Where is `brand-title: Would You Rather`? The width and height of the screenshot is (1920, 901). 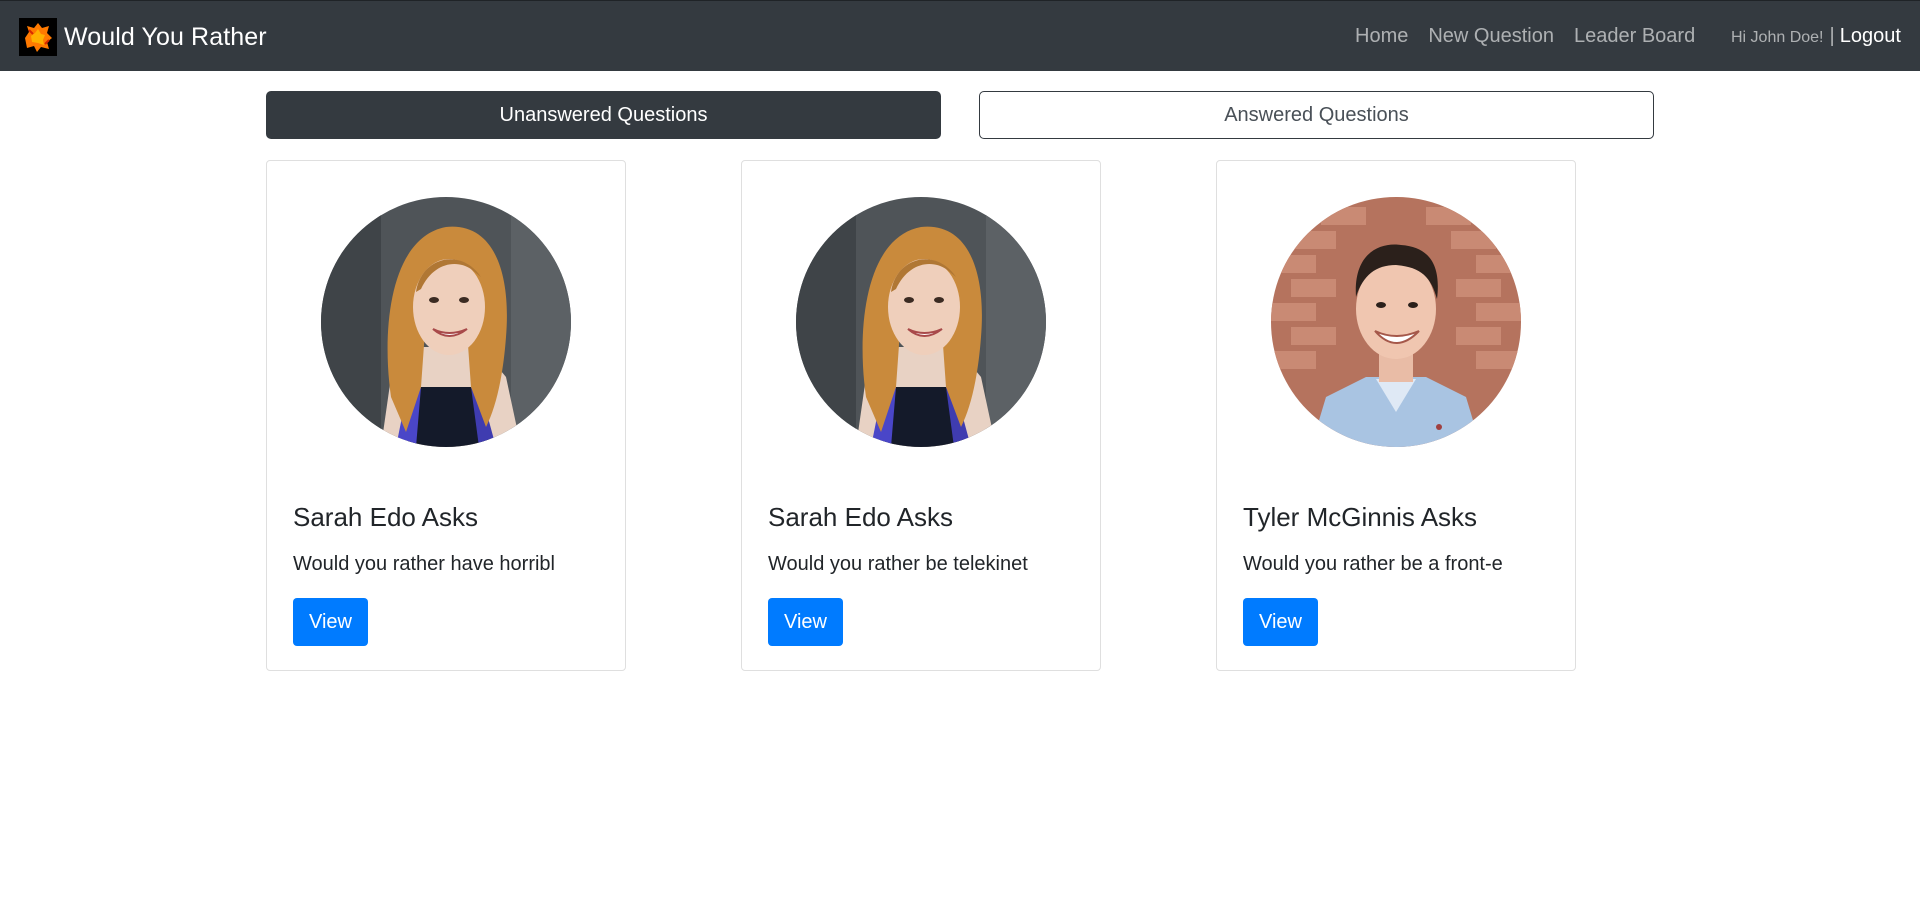
brand-title: Would You Rather is located at coordinates (165, 36).